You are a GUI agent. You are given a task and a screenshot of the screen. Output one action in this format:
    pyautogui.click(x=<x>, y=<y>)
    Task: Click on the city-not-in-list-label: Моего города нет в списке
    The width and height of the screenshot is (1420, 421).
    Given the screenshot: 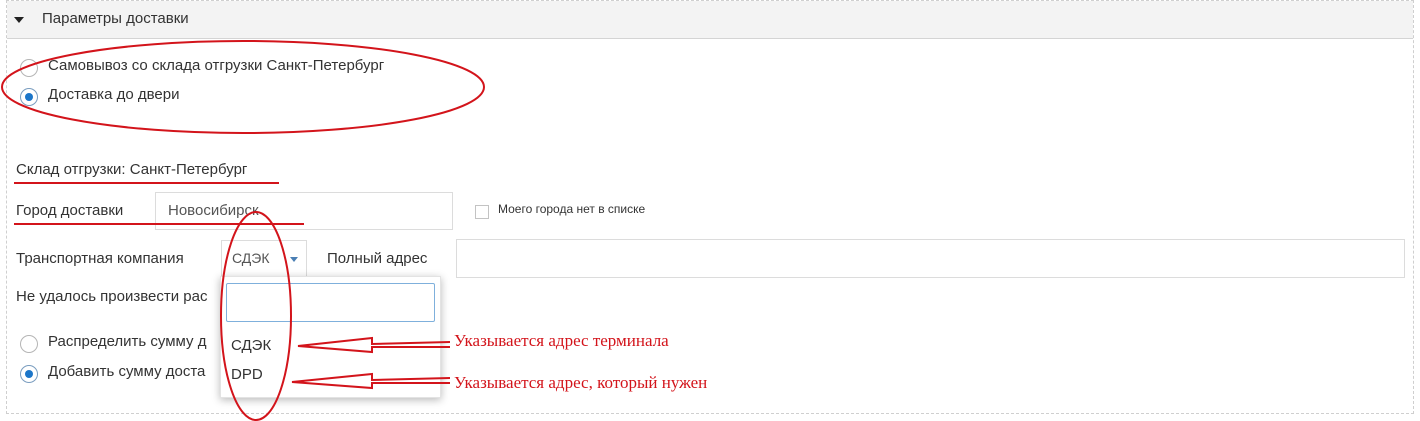 What is the action you would take?
    pyautogui.click(x=571, y=209)
    